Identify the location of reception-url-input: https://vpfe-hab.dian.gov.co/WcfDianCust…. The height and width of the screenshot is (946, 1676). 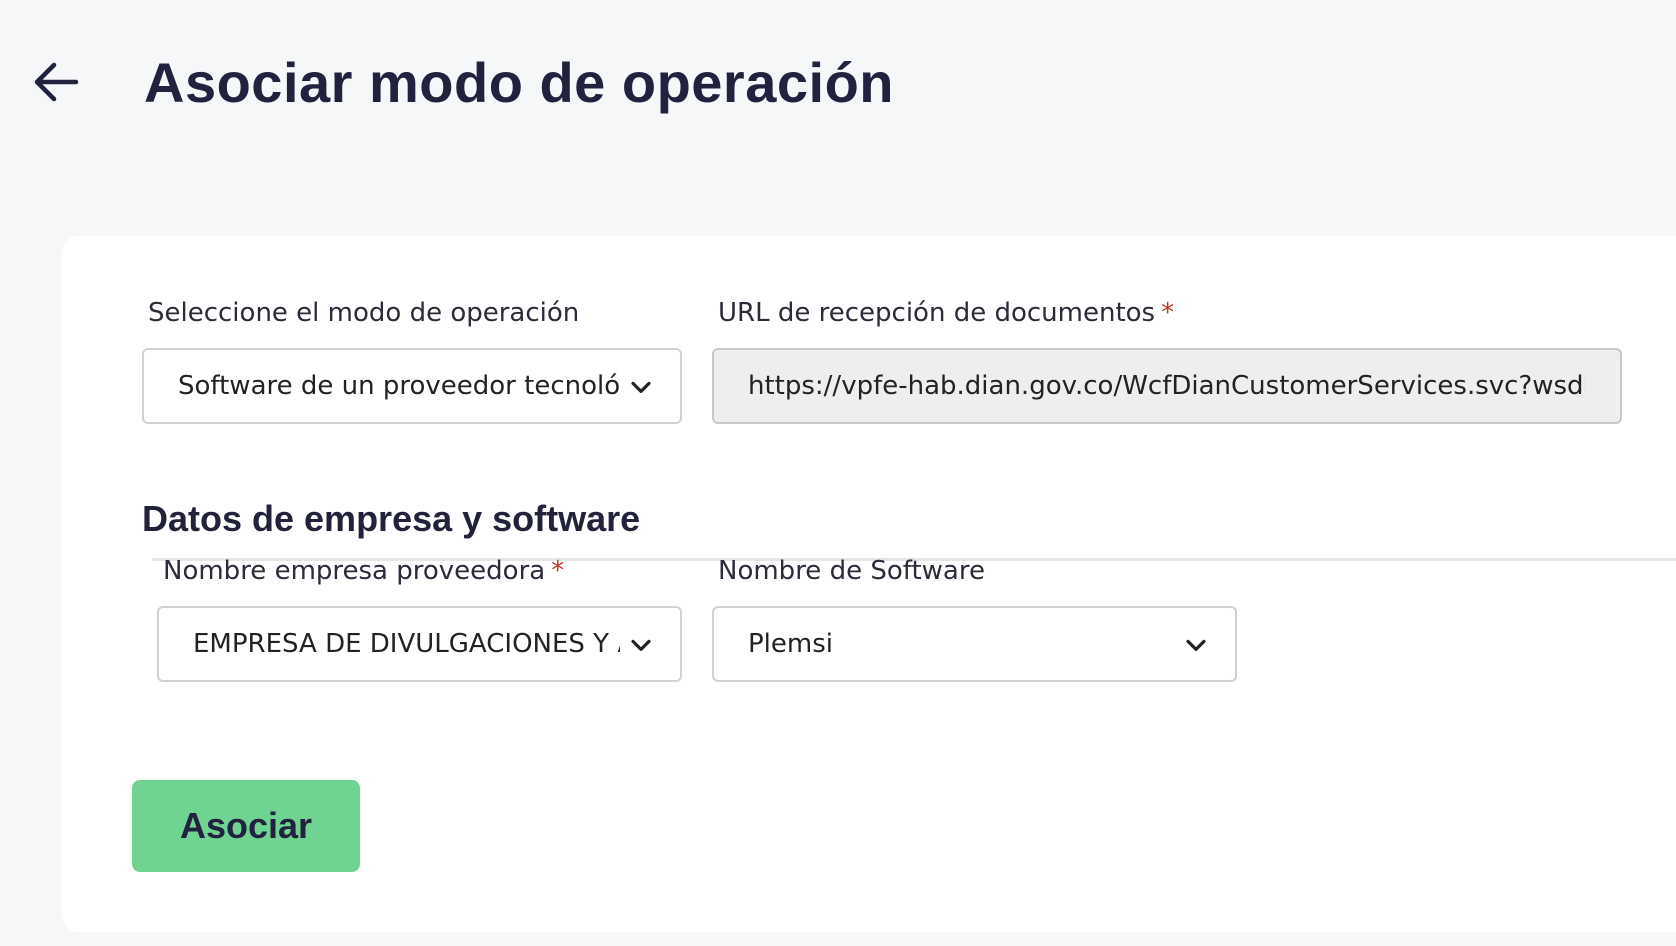
(1167, 386).